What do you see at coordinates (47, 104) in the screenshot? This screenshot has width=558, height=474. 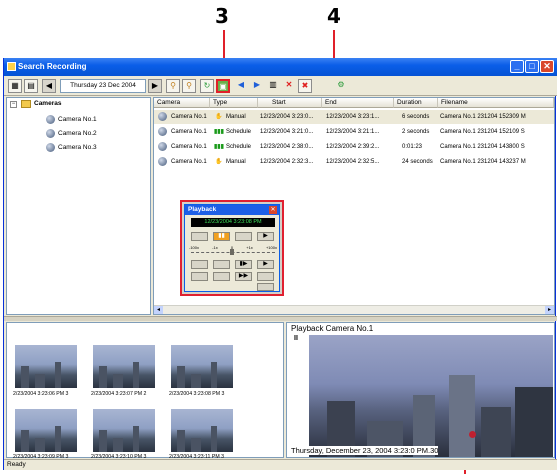 I see `tree-root-cameras: Cameras` at bounding box center [47, 104].